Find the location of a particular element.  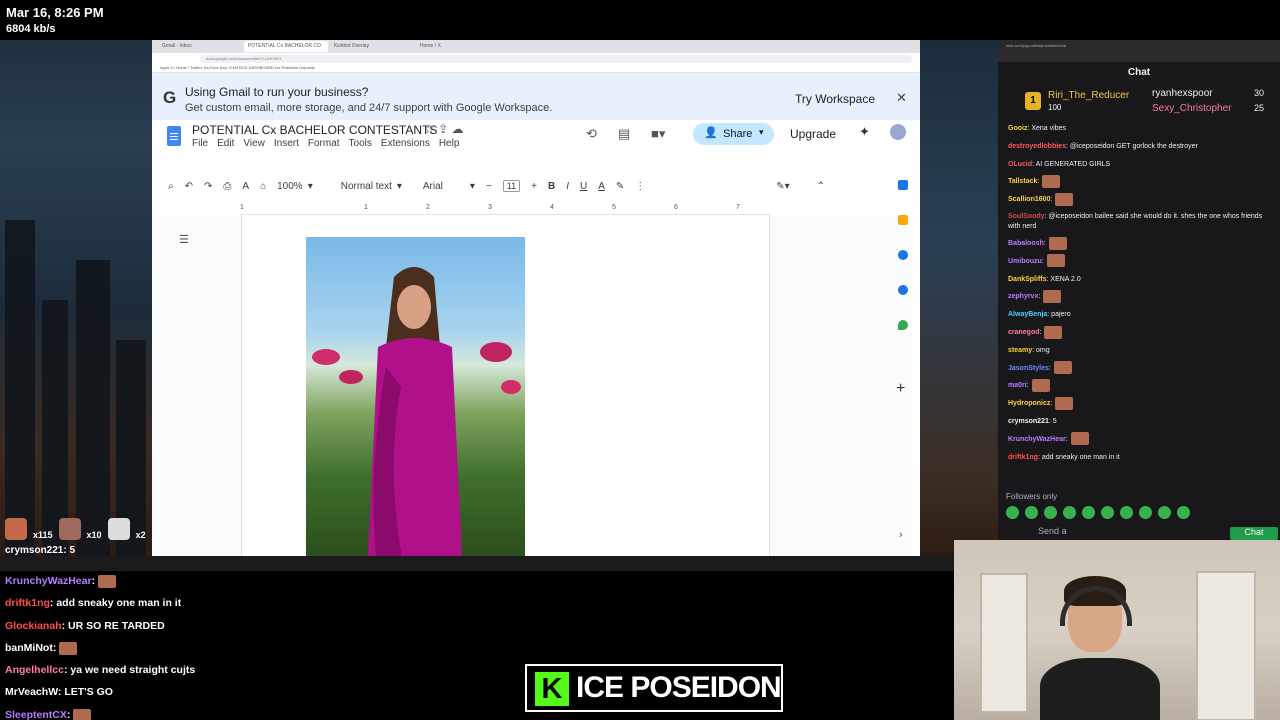

chat-username: steamy is located at coordinates (1020, 350).